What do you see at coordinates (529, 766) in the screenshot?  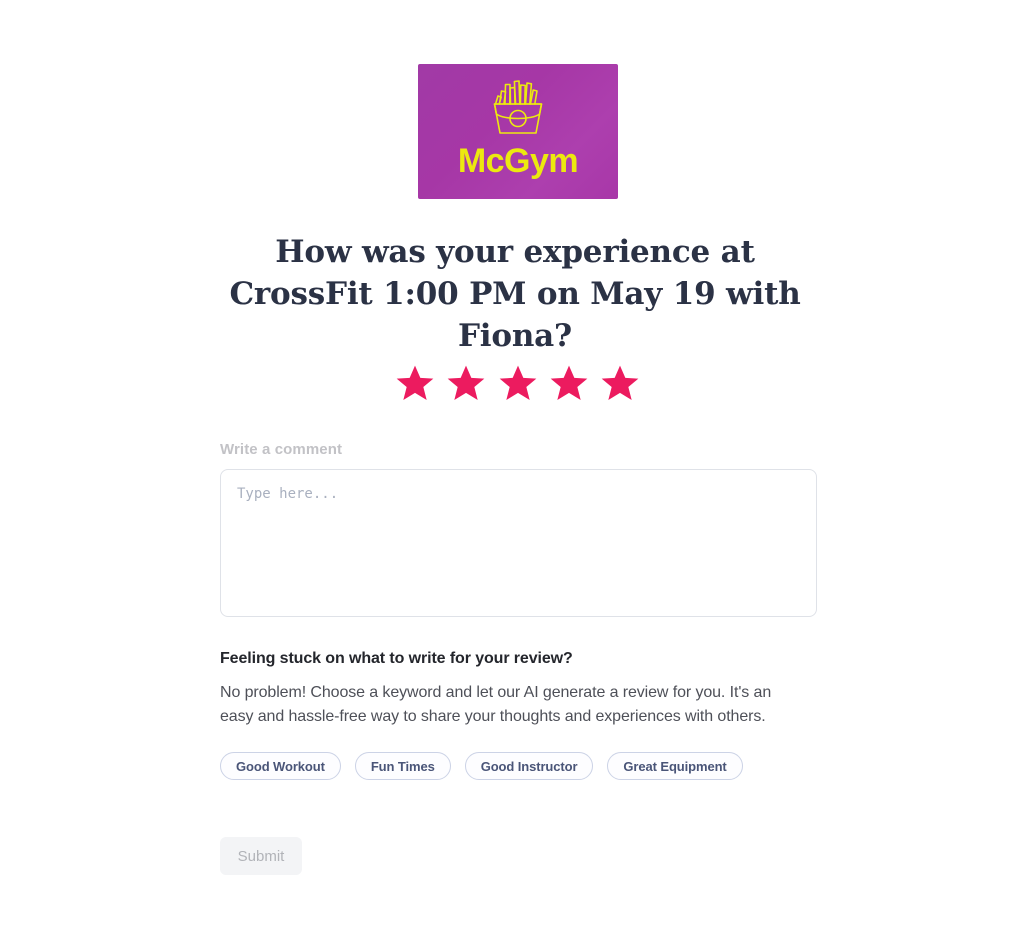 I see `keyword-chip-good-instructor: Good Instructor` at bounding box center [529, 766].